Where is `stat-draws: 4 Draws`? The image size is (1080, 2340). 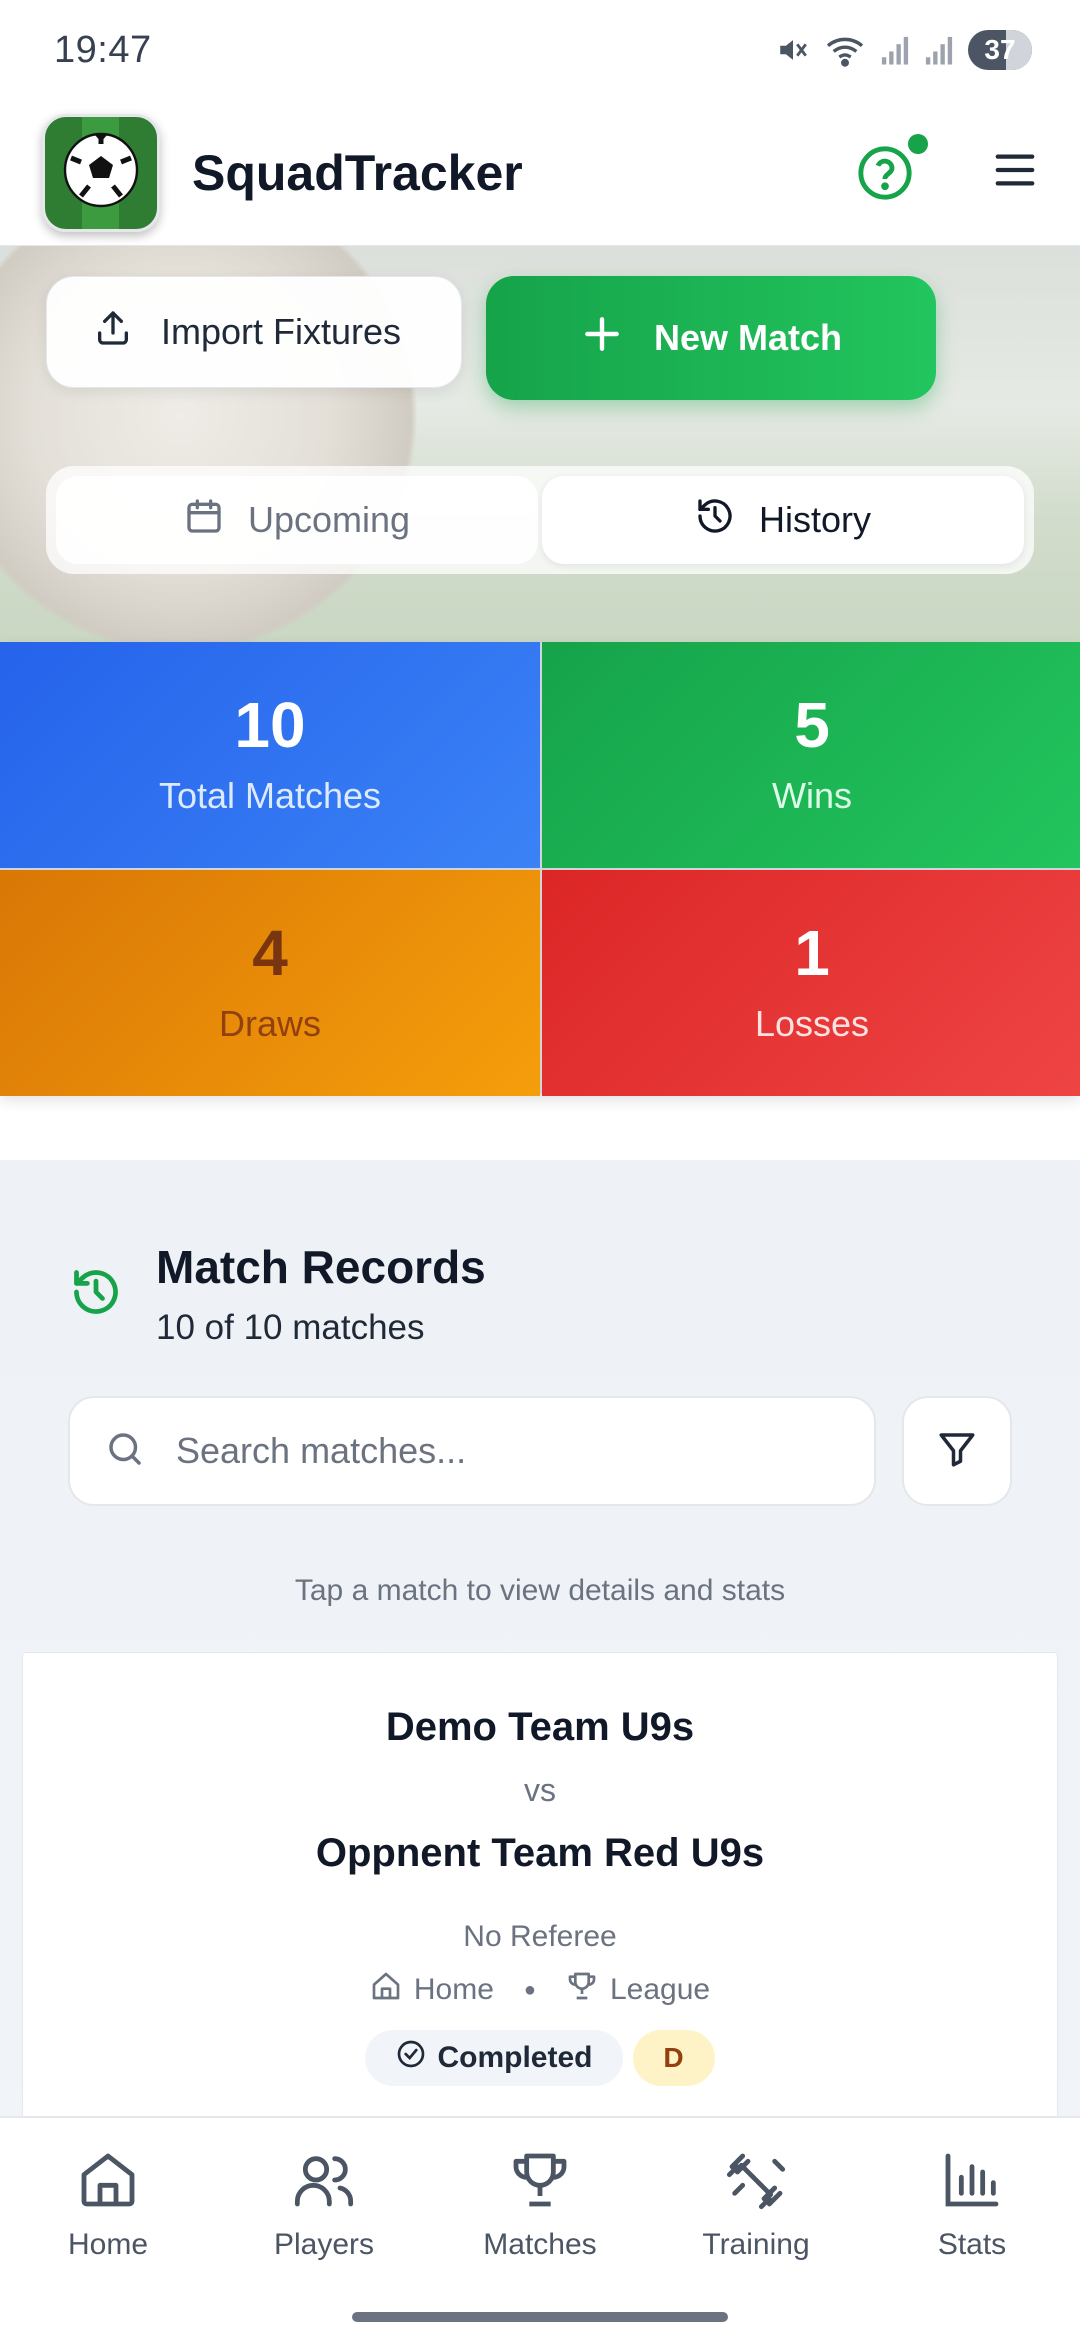 stat-draws: 4 Draws is located at coordinates (270, 983).